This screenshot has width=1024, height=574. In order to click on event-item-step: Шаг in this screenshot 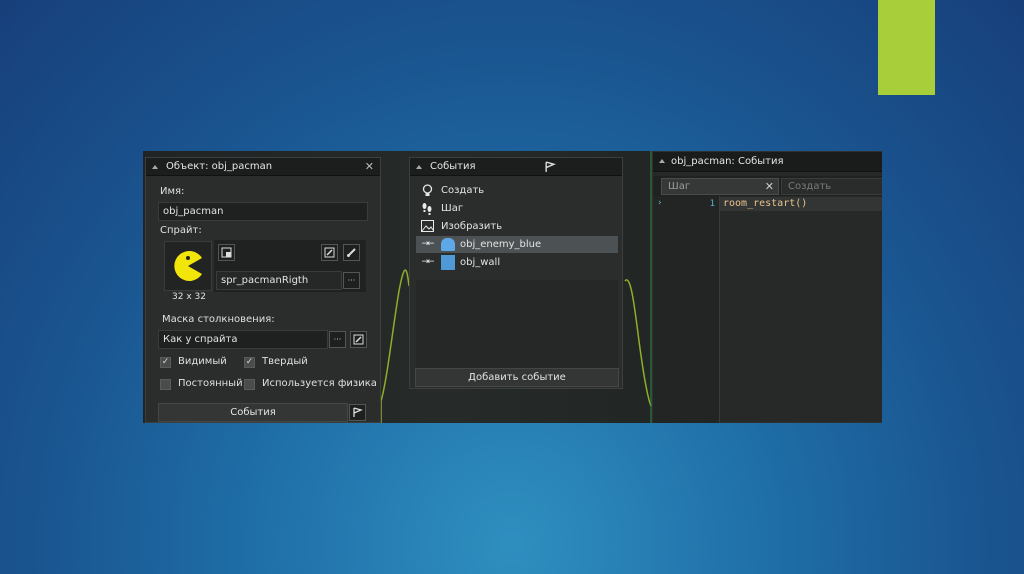, I will do `click(517, 208)`.